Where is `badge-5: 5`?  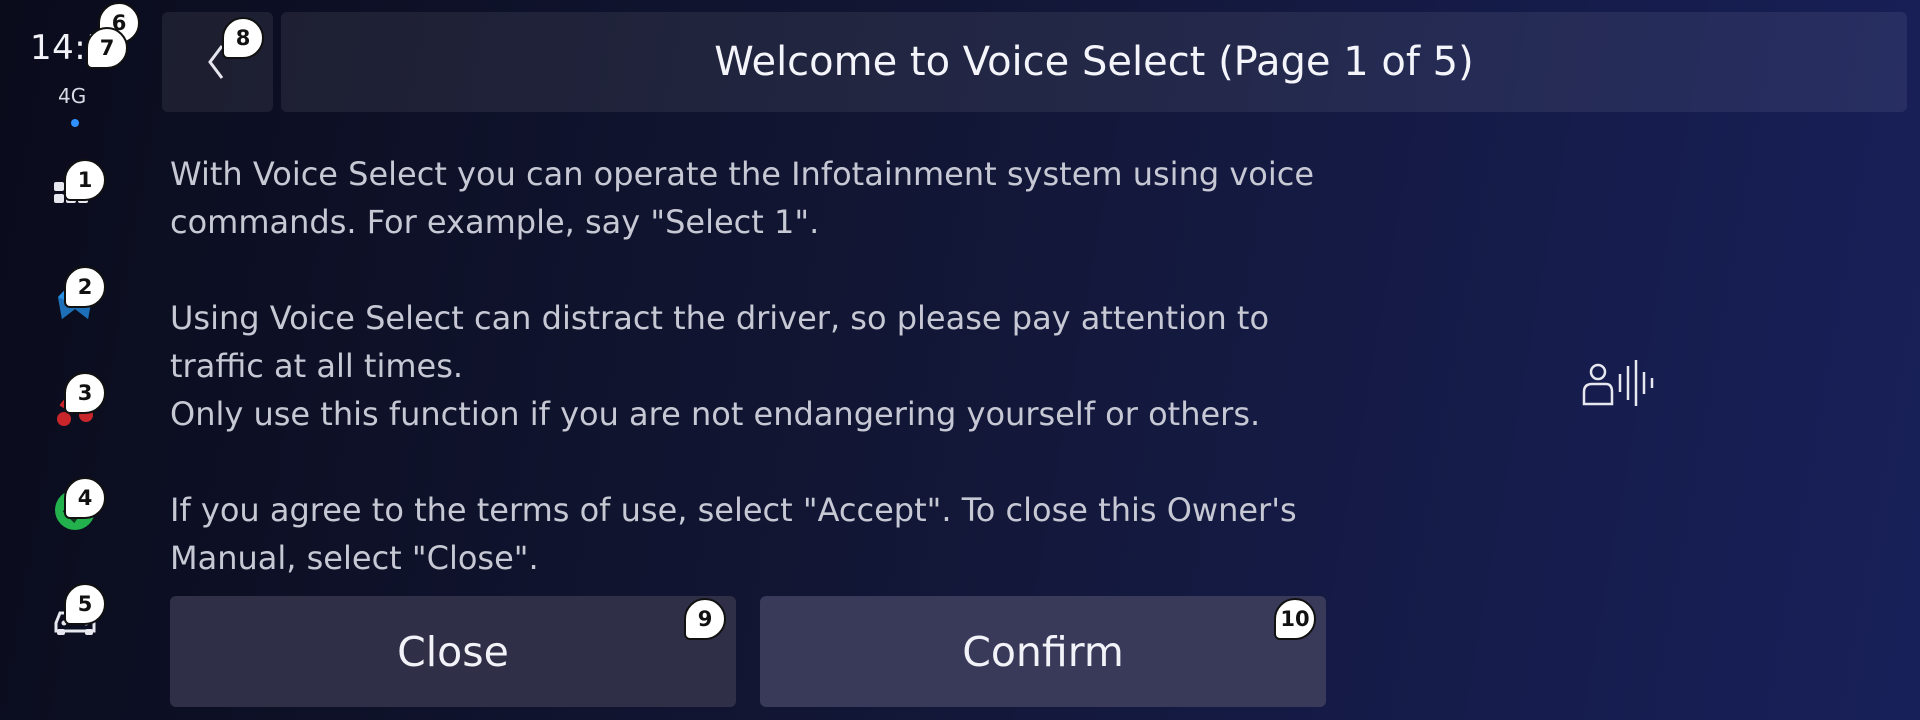 badge-5: 5 is located at coordinates (85, 604).